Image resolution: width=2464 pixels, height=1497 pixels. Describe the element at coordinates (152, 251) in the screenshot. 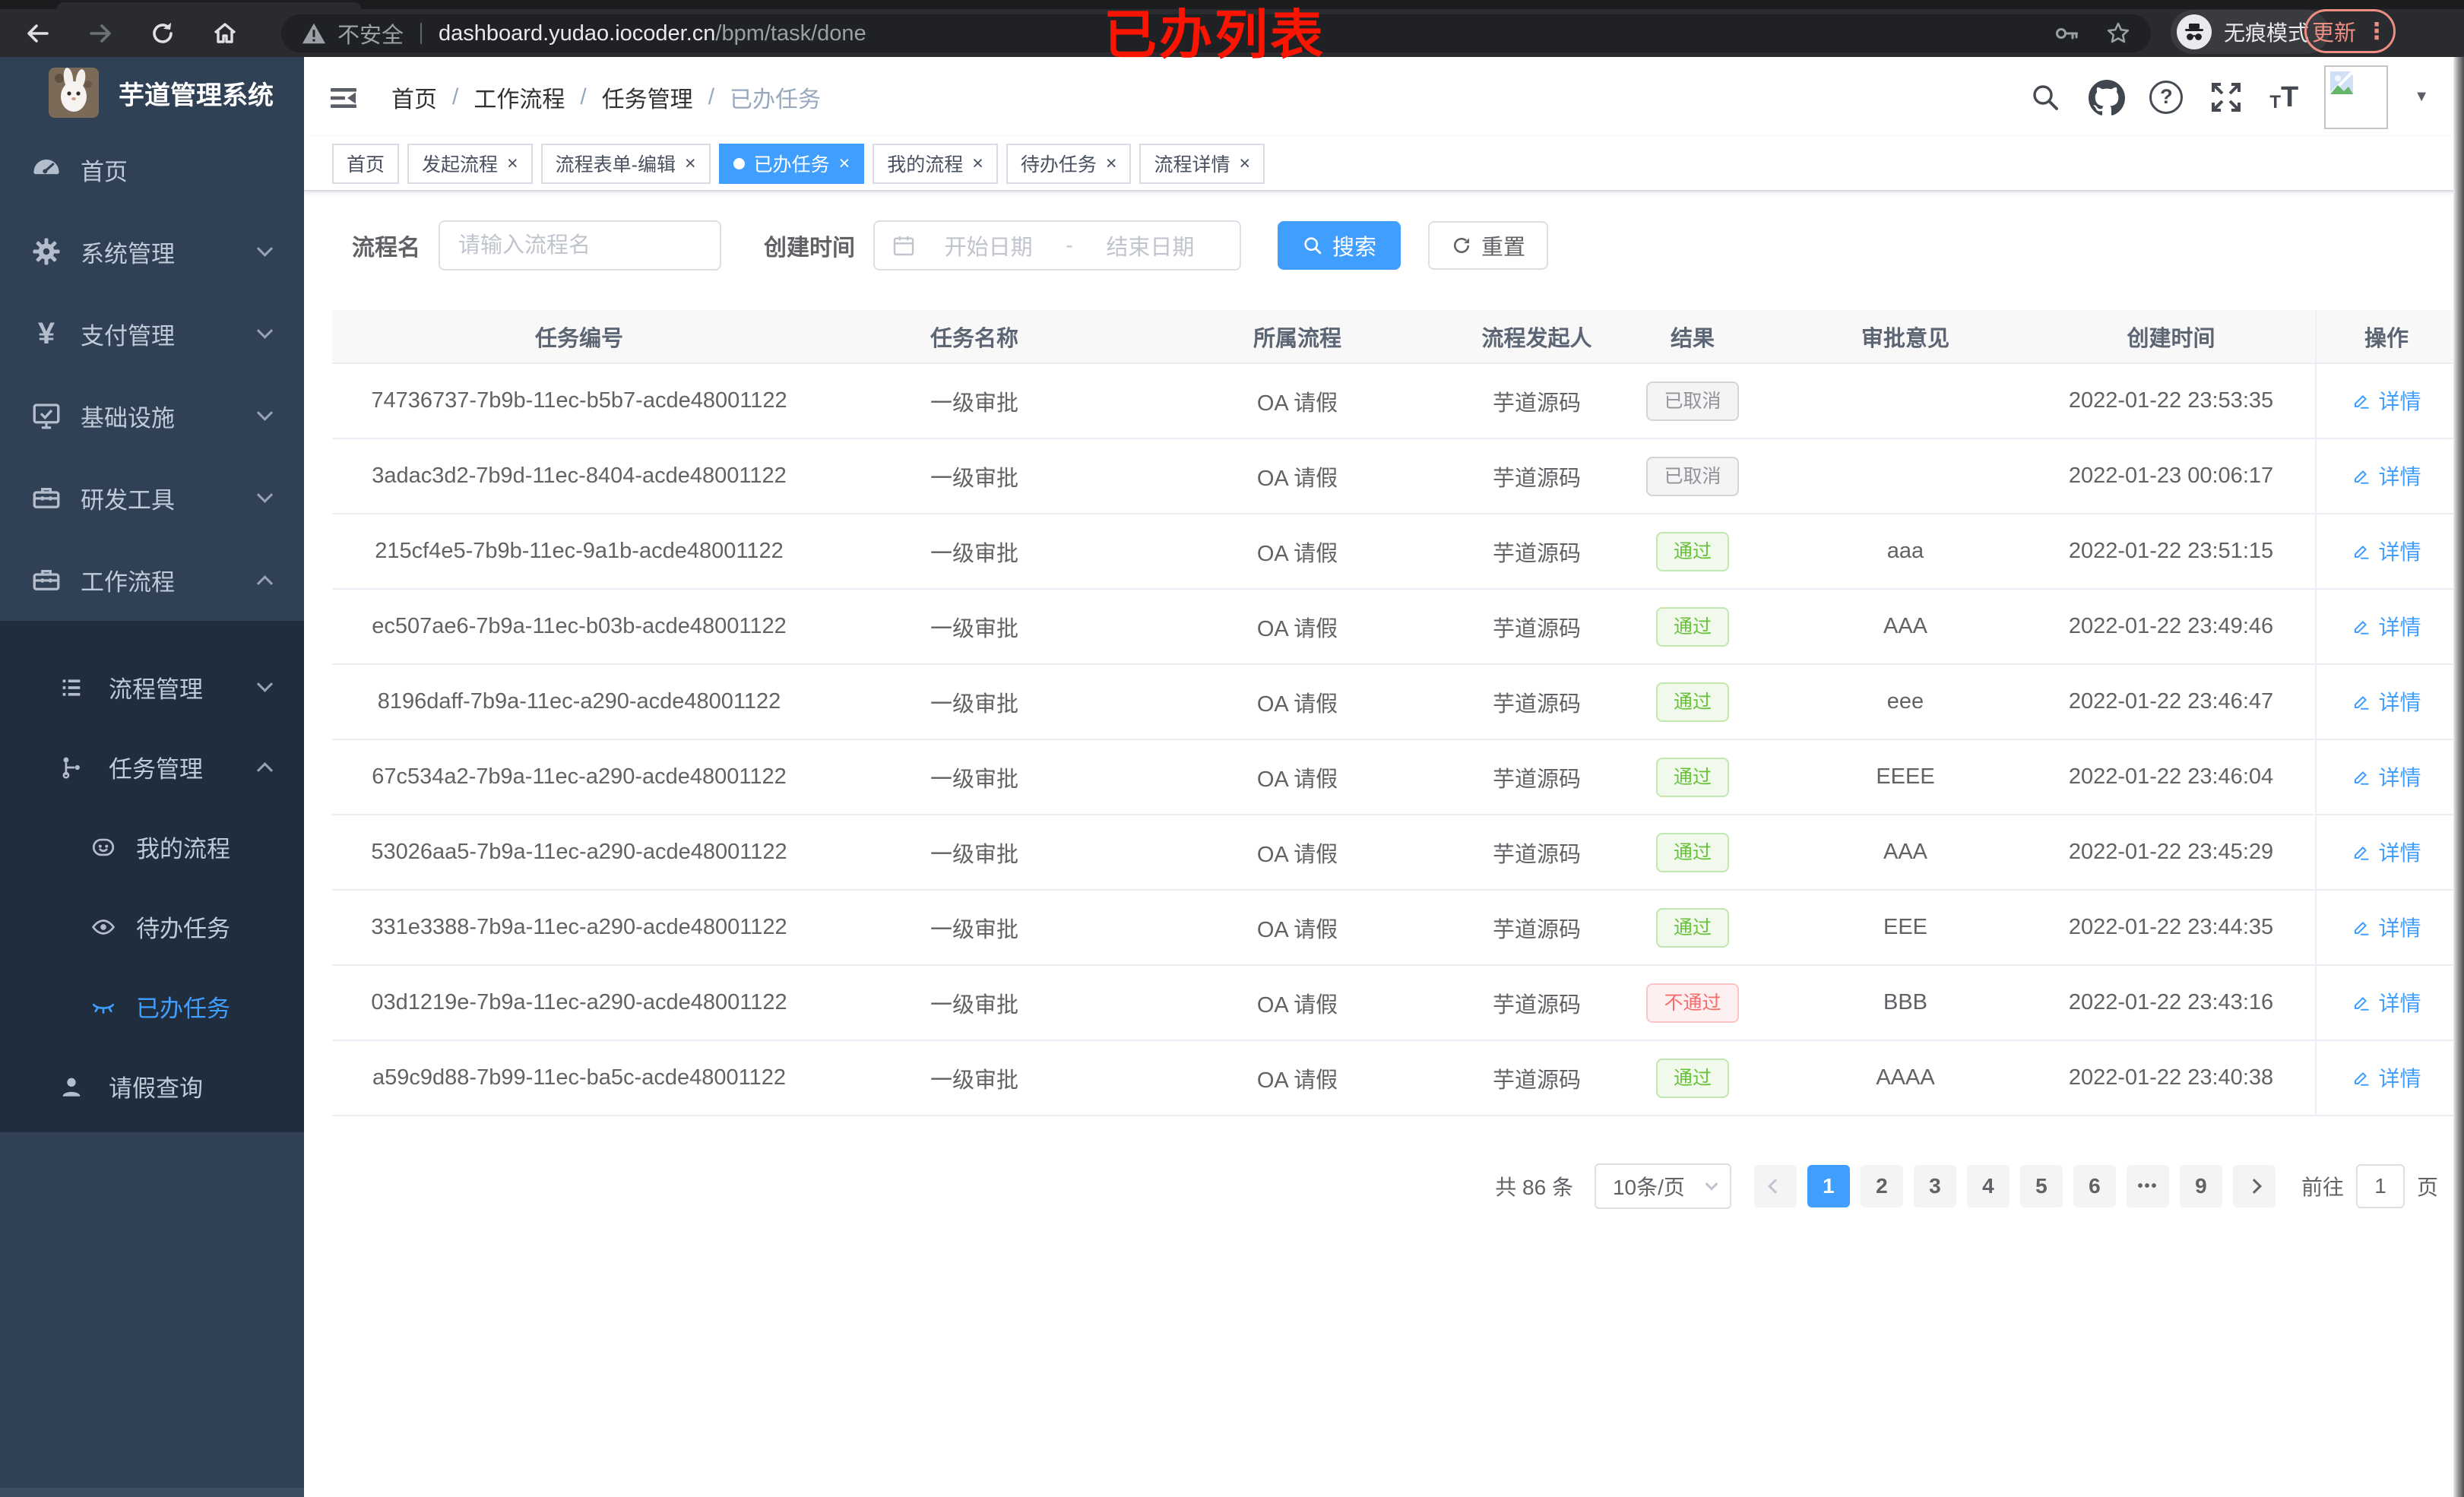

I see `sidebar-item-system: 系统管理` at that location.